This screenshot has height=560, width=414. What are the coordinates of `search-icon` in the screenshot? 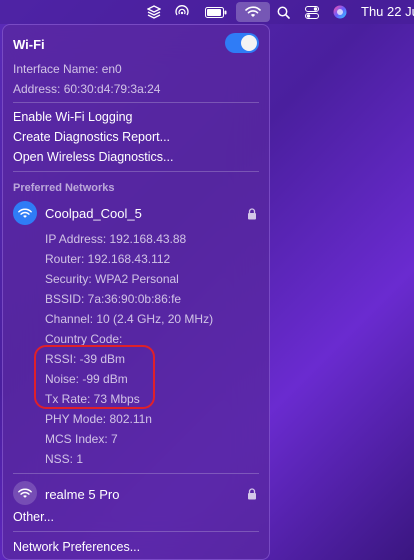 It's located at (283, 12).